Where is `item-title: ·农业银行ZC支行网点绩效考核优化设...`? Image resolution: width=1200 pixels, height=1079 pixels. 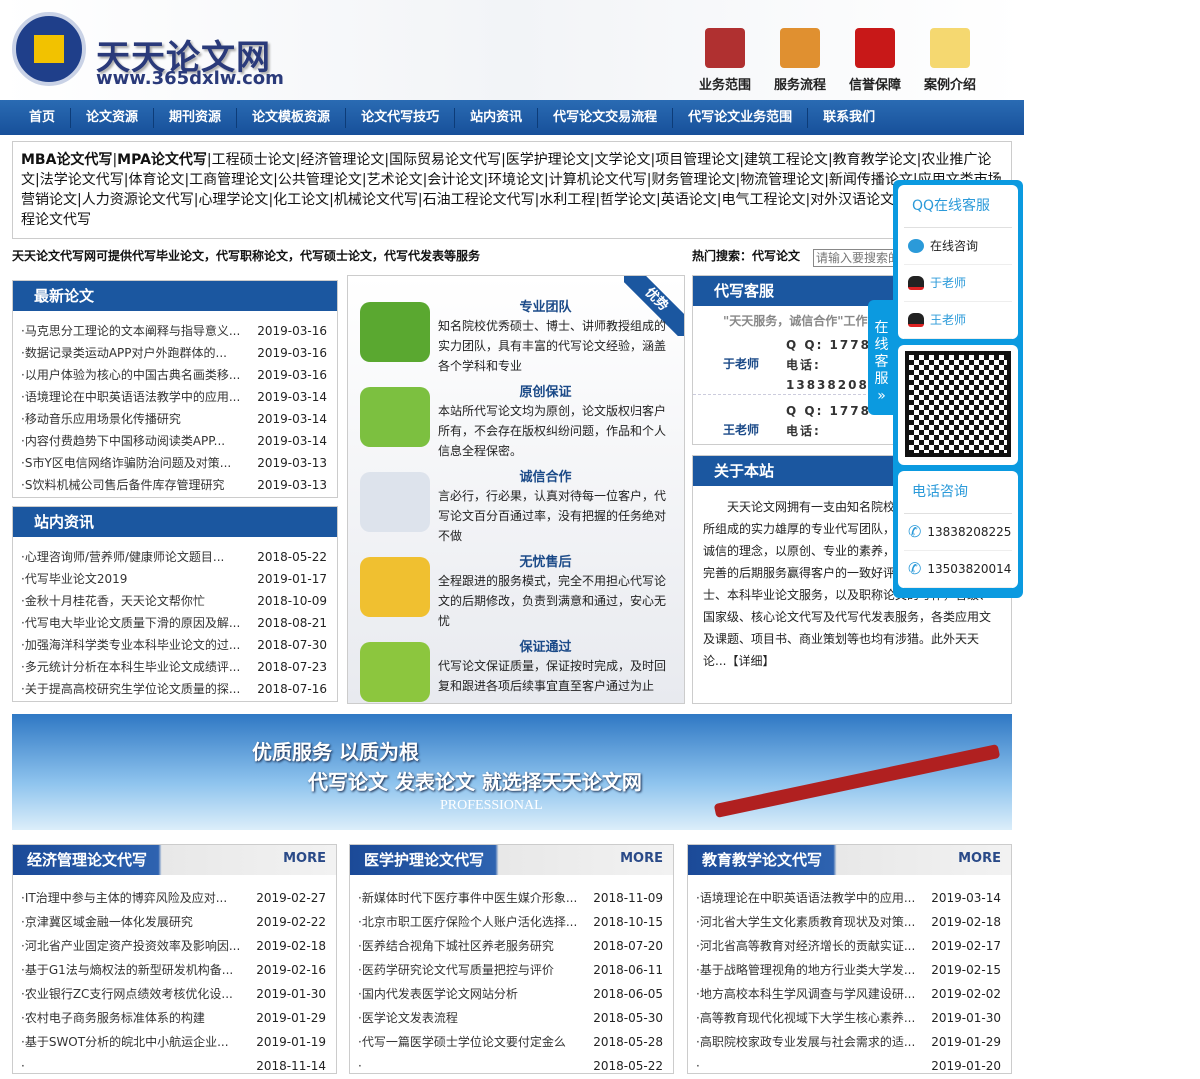
item-title: ·农业银行ZC支行网点绩效考核优化设... is located at coordinates (127, 995).